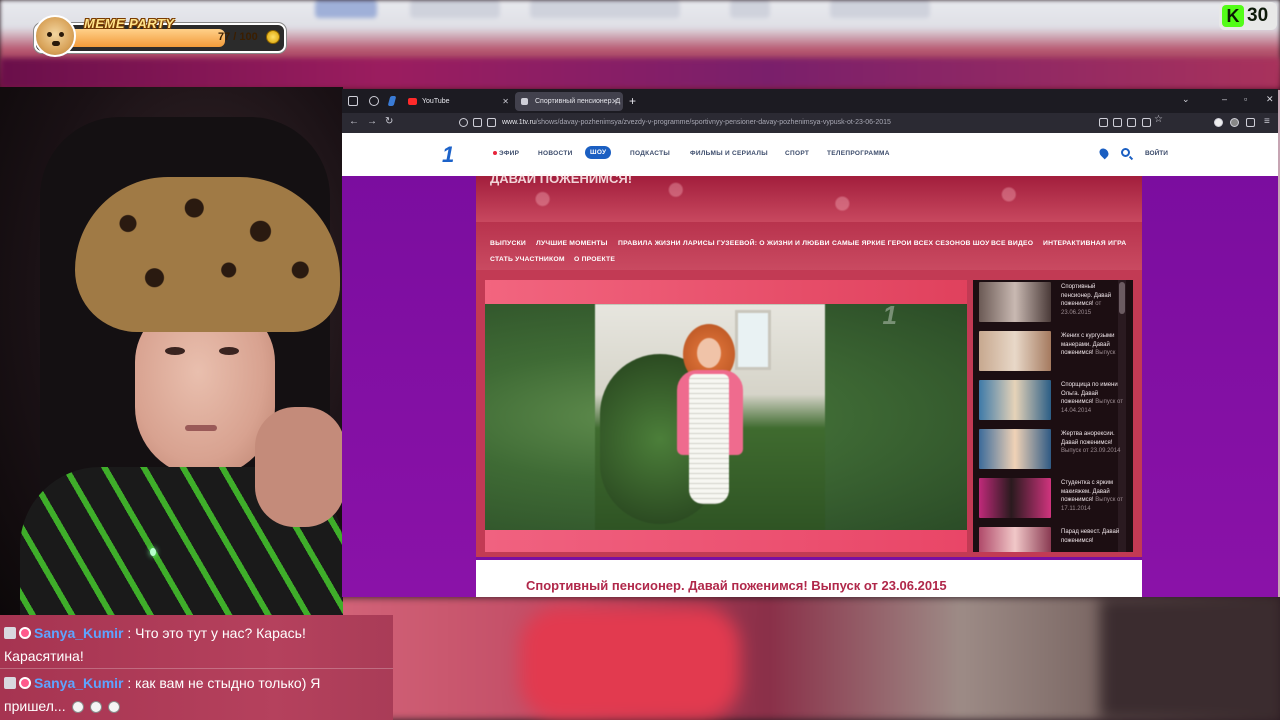 This screenshot has width=1280, height=720. Describe the element at coordinates (858, 153) in the screenshot. I see `menu-tv-program: ТЕЛЕПРОГРАММА` at that location.